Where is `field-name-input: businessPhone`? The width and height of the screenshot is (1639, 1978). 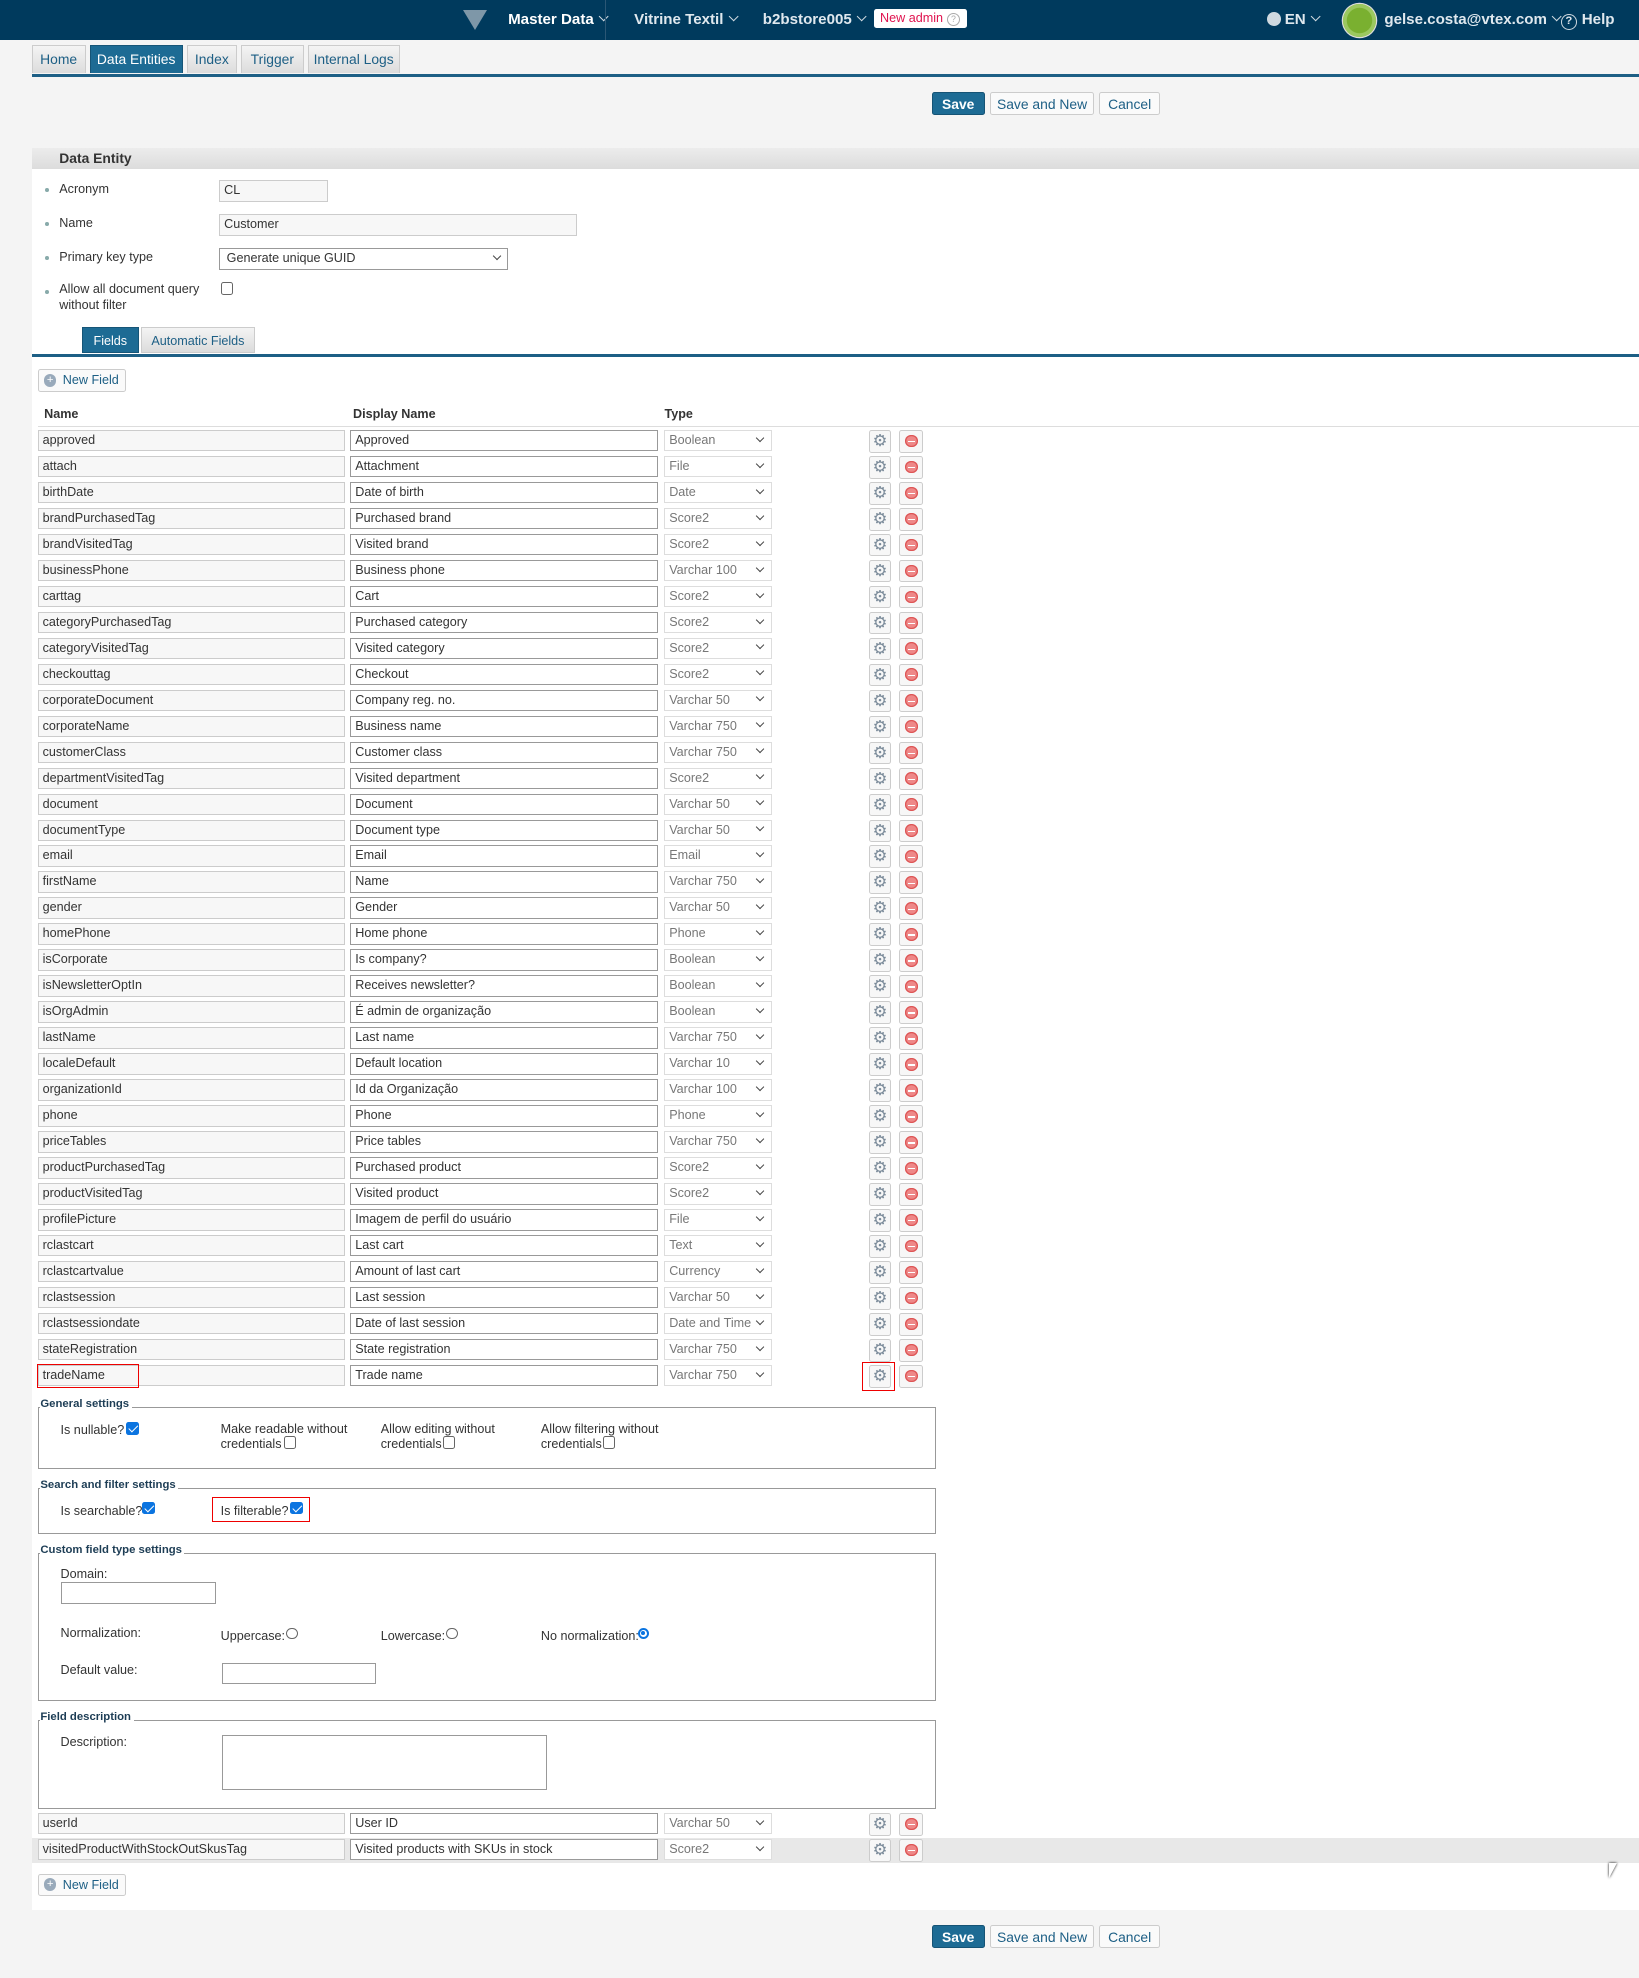 field-name-input: businessPhone is located at coordinates (191, 570).